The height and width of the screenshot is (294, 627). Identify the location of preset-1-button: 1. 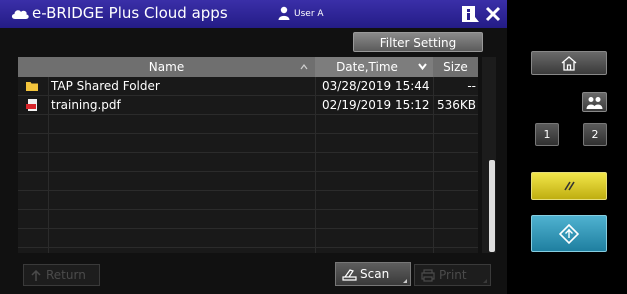
(547, 134).